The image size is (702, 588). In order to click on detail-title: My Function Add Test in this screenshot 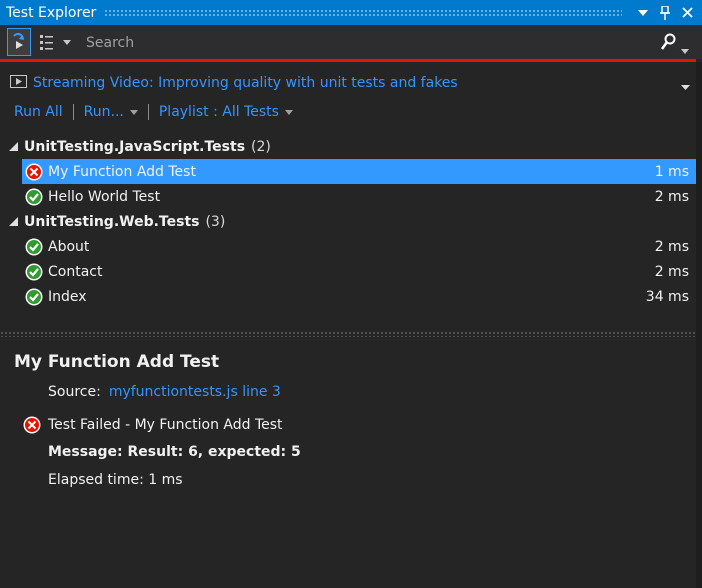, I will do `click(117, 362)`.